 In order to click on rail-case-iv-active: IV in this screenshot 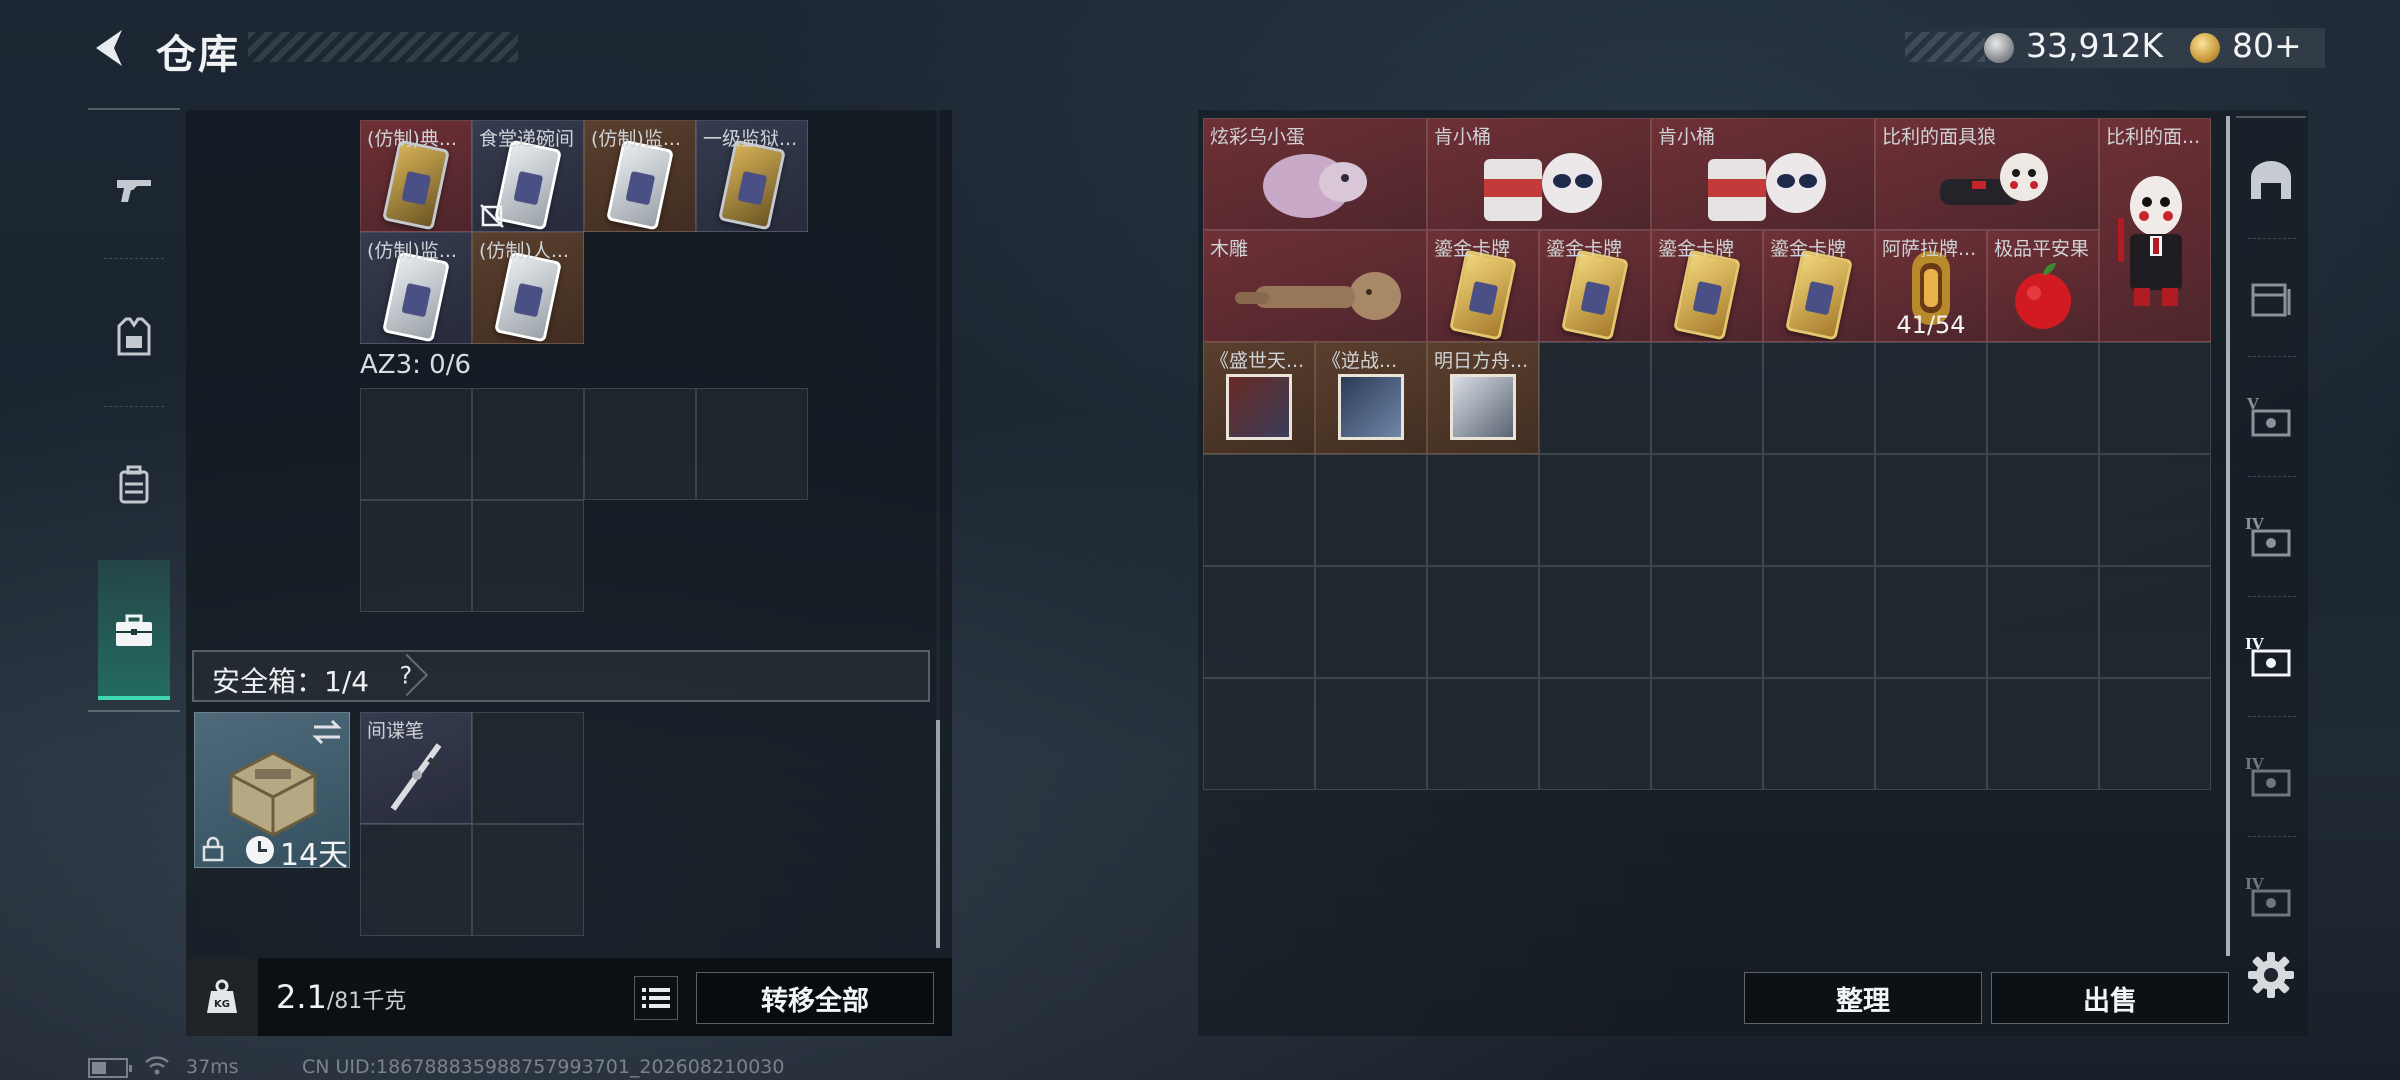, I will do `click(2271, 657)`.